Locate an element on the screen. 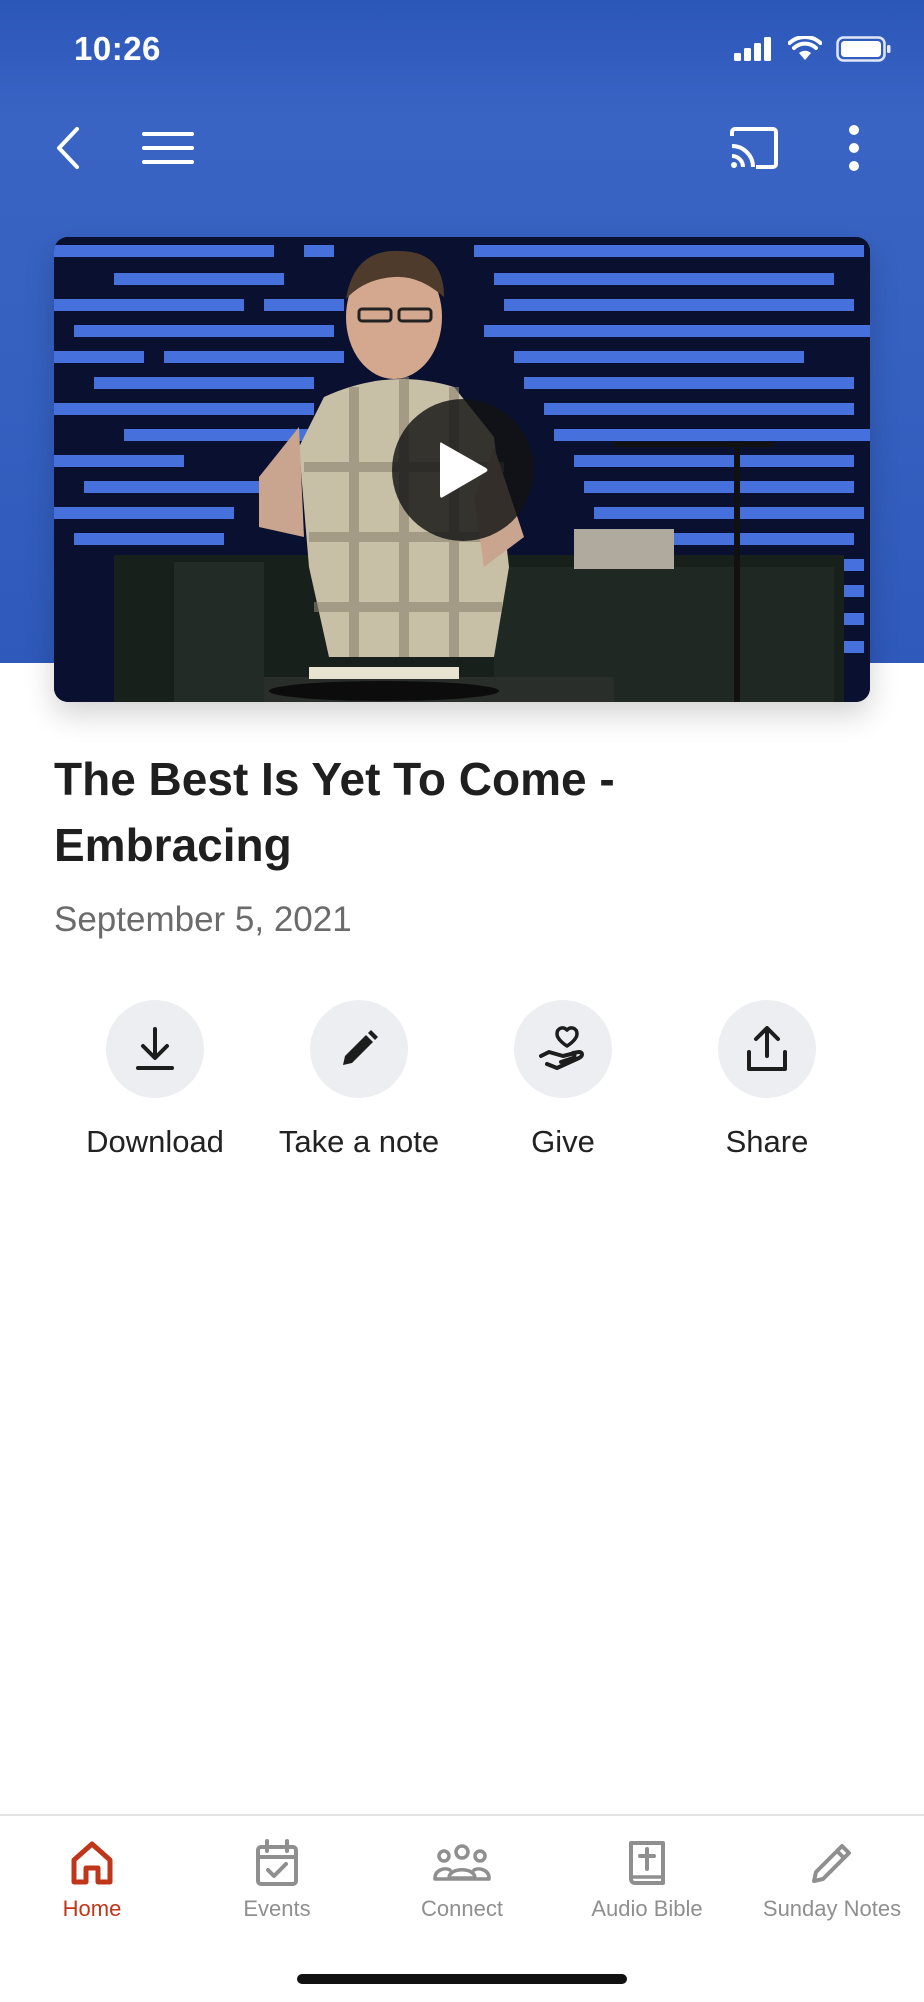  back-button is located at coordinates (68, 148).